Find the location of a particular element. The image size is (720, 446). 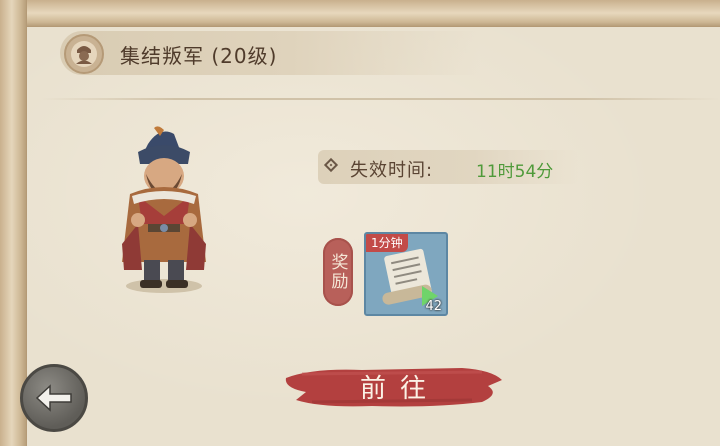

reward-item-slot: 1分钟 42 is located at coordinates (406, 274).